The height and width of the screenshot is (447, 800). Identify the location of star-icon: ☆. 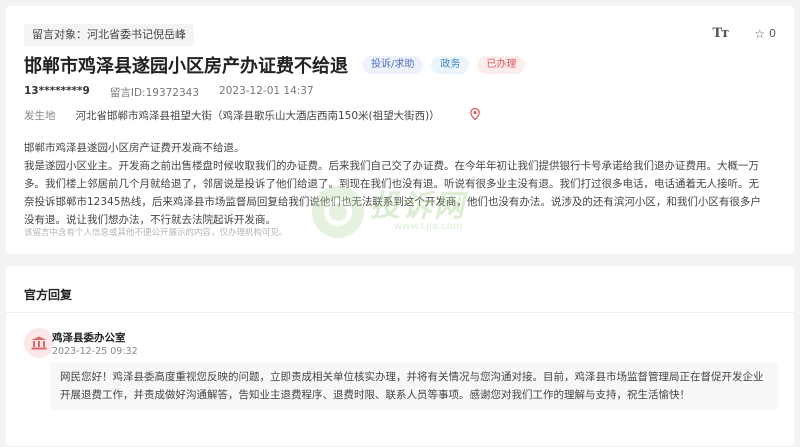
(759, 33).